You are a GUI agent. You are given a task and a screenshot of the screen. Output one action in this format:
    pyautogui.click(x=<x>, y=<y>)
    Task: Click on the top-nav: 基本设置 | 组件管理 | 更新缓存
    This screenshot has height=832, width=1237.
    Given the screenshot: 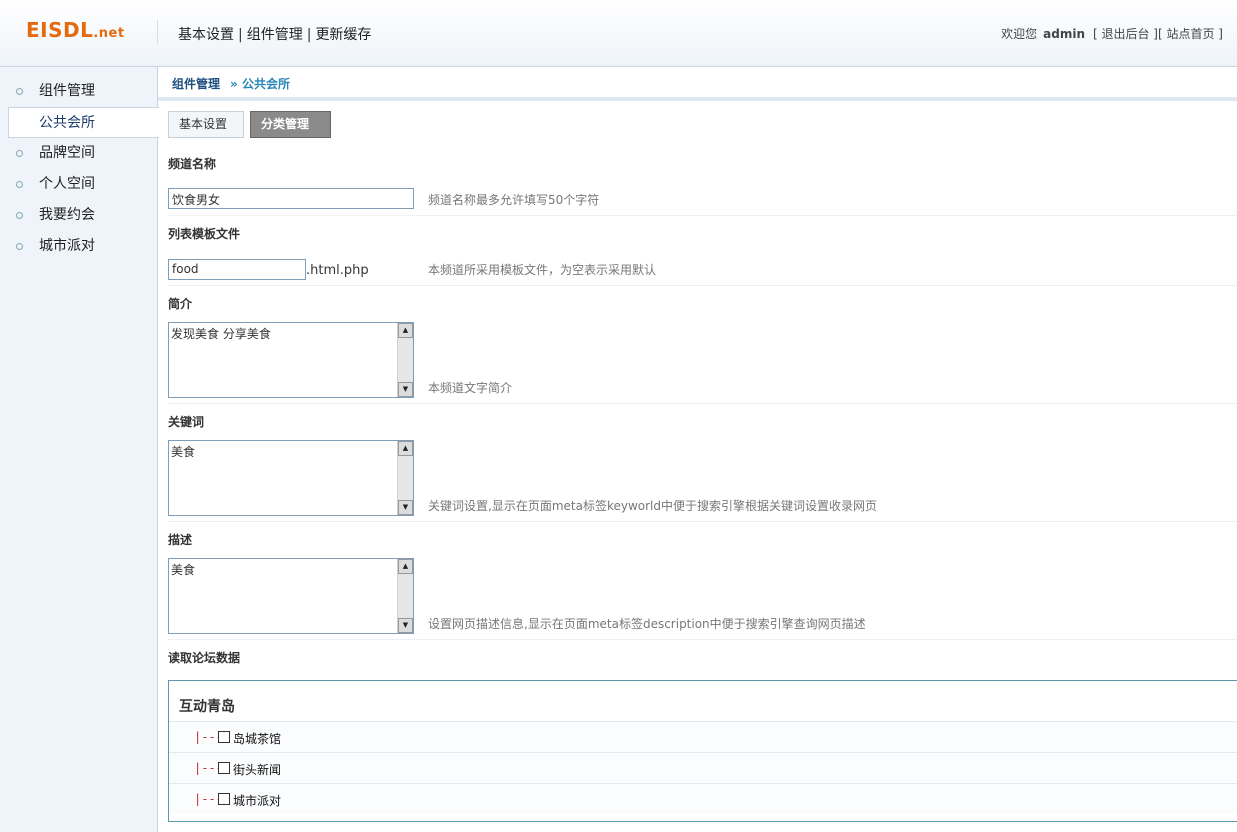 What is the action you would take?
    pyautogui.click(x=275, y=35)
    